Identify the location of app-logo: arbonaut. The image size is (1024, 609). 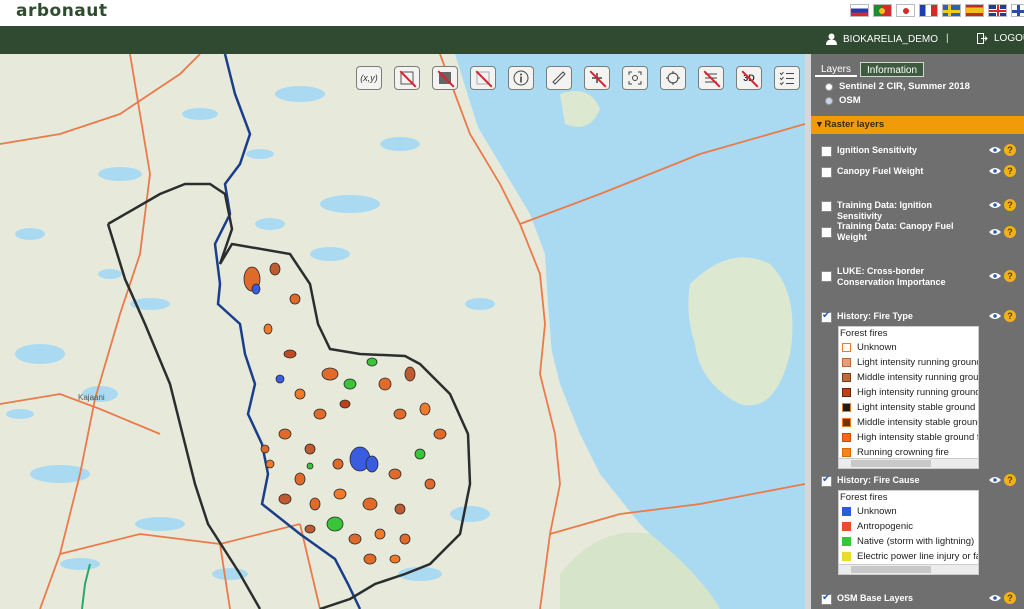
(62, 11).